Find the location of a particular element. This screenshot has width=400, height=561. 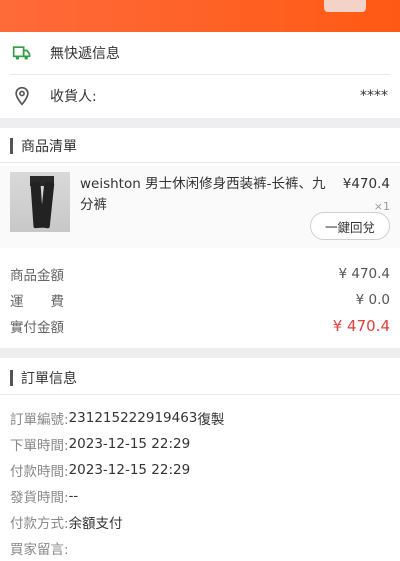

buyer-note-label: 買家留言: is located at coordinates (39, 550).